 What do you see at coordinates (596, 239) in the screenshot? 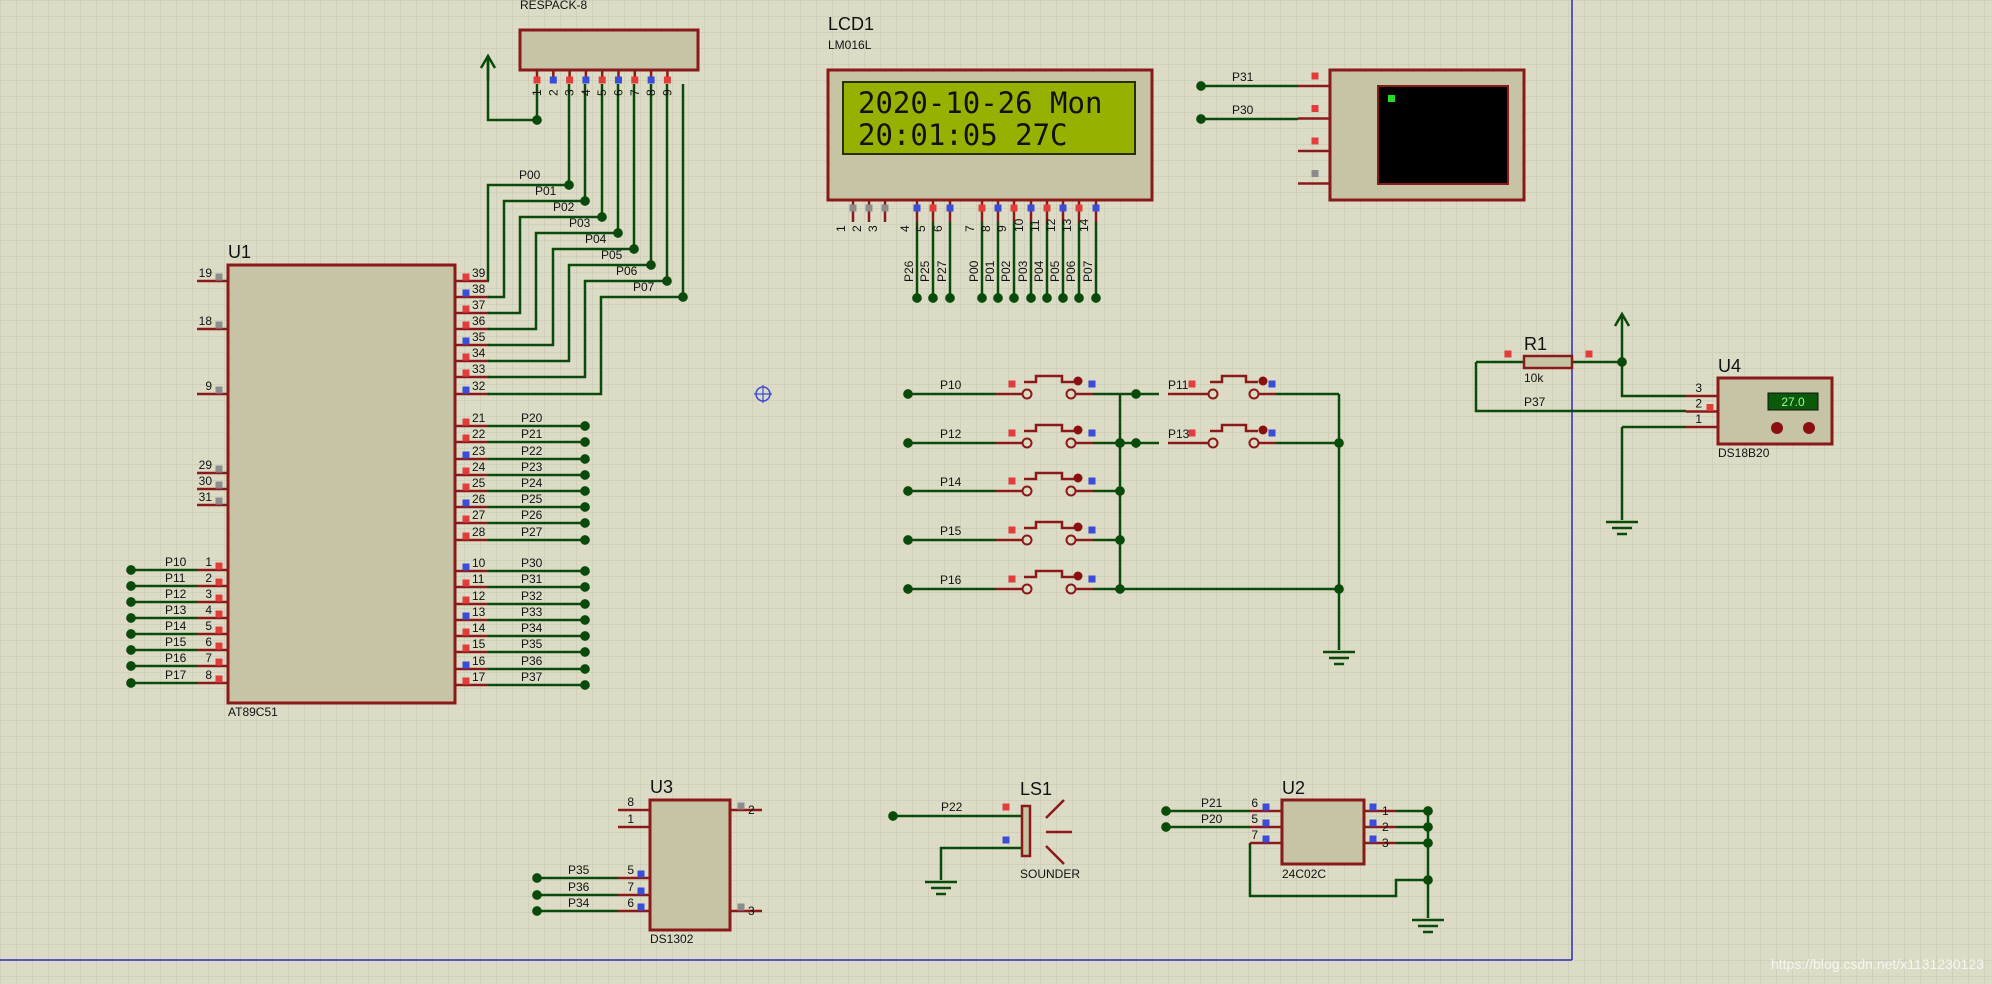
I see `net-label: P04` at bounding box center [596, 239].